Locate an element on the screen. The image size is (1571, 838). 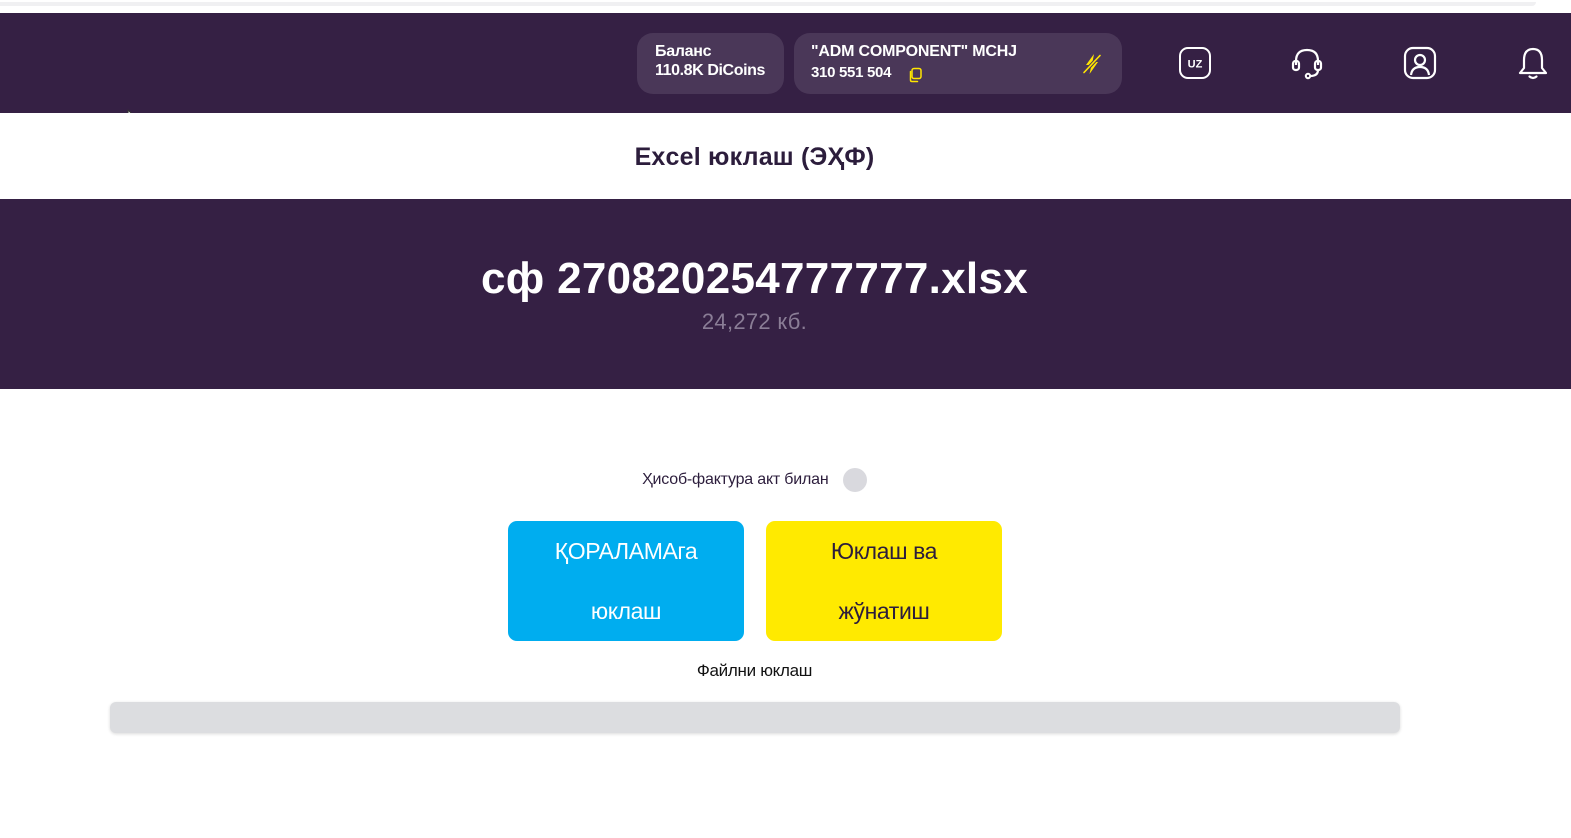
upload-to-drafts-label: ҚОРАЛАМАга юклаш is located at coordinates (626, 581).